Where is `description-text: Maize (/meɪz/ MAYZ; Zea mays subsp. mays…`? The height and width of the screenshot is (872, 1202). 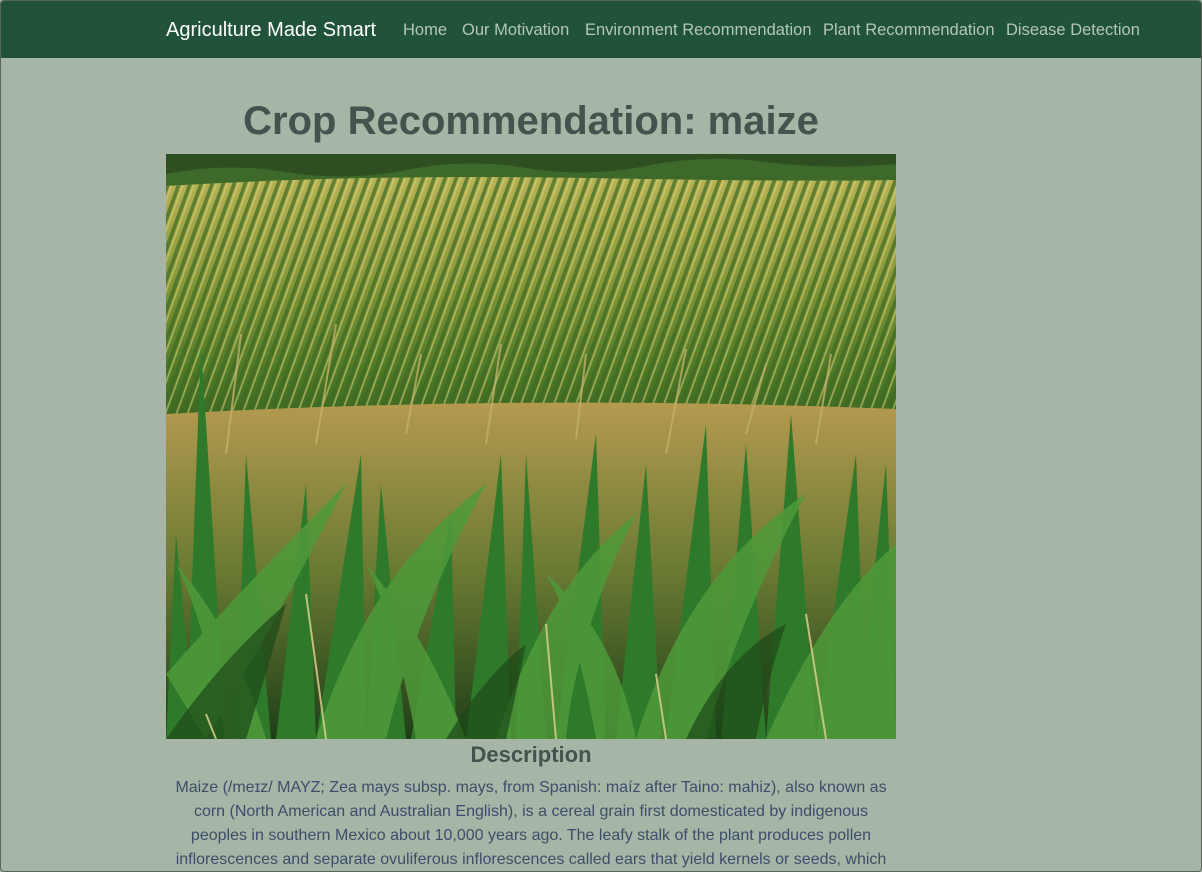 description-text: Maize (/meɪz/ MAYZ; Zea mays subsp. mays… is located at coordinates (531, 823).